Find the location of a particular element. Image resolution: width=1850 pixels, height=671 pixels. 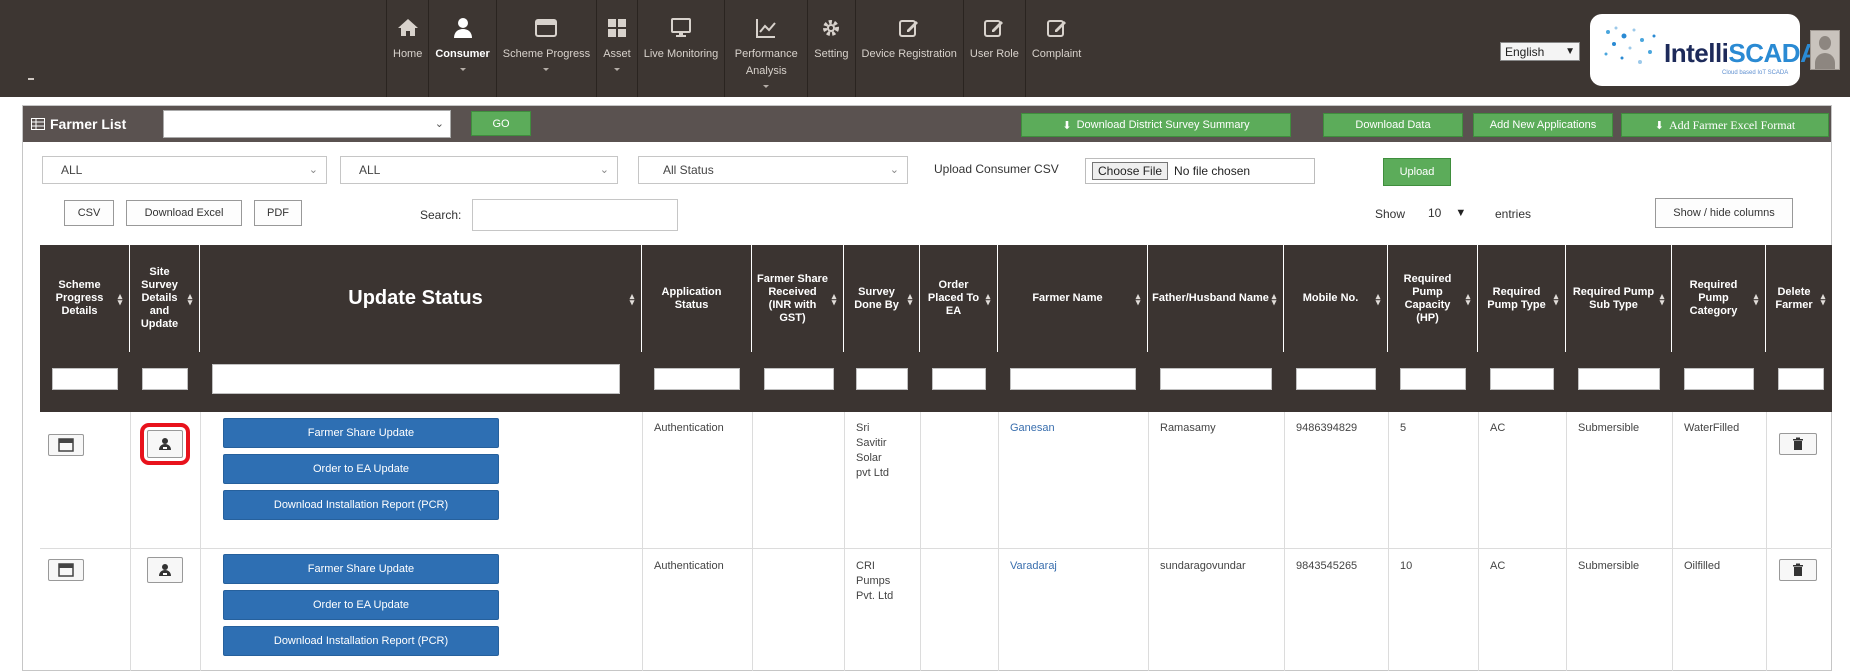

header-order-placed: Order Placed To EA ▴ ▾ is located at coordinates (959, 298).